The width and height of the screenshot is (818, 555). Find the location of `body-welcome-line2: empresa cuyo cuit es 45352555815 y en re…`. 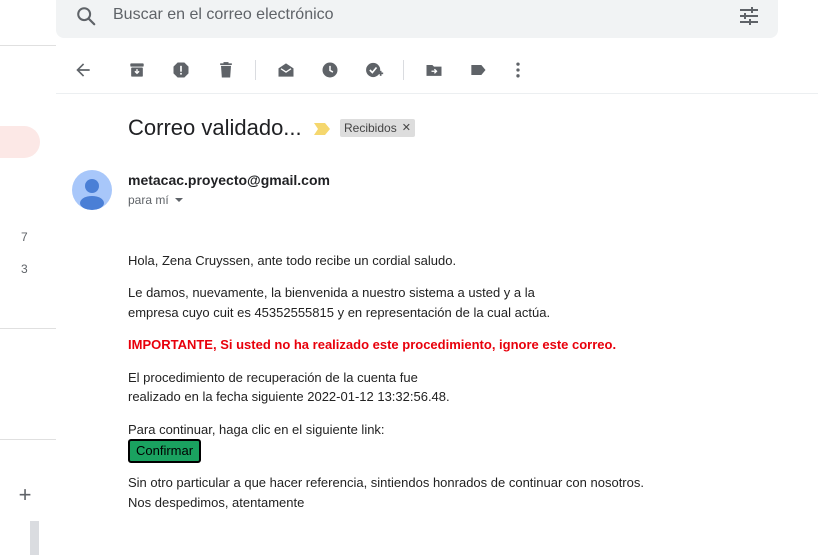

body-welcome-line2: empresa cuyo cuit es 45352555815 y en re… is located at coordinates (339, 312).